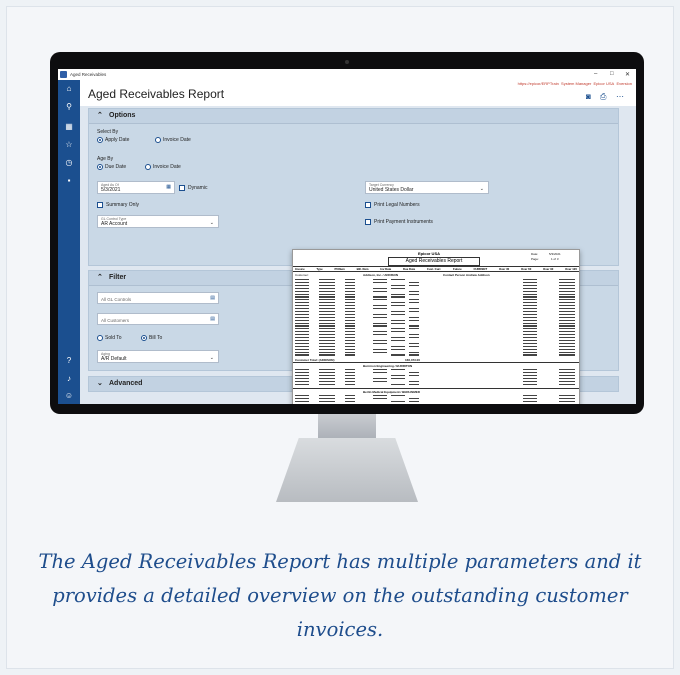 This screenshot has width=680, height=675. What do you see at coordinates (69, 107) in the screenshot?
I see `search-icon: ⚲` at bounding box center [69, 107].